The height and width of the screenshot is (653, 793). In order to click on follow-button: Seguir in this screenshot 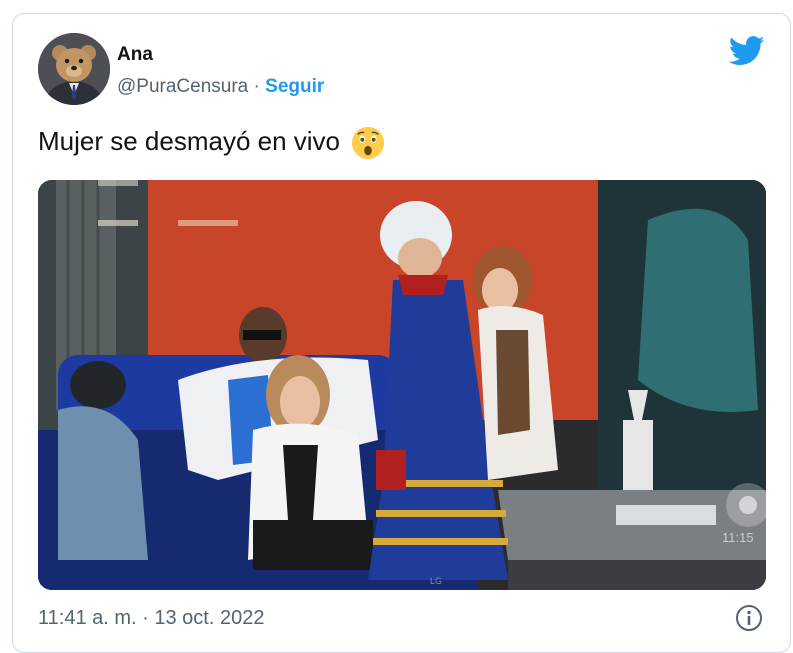, I will do `click(294, 86)`.